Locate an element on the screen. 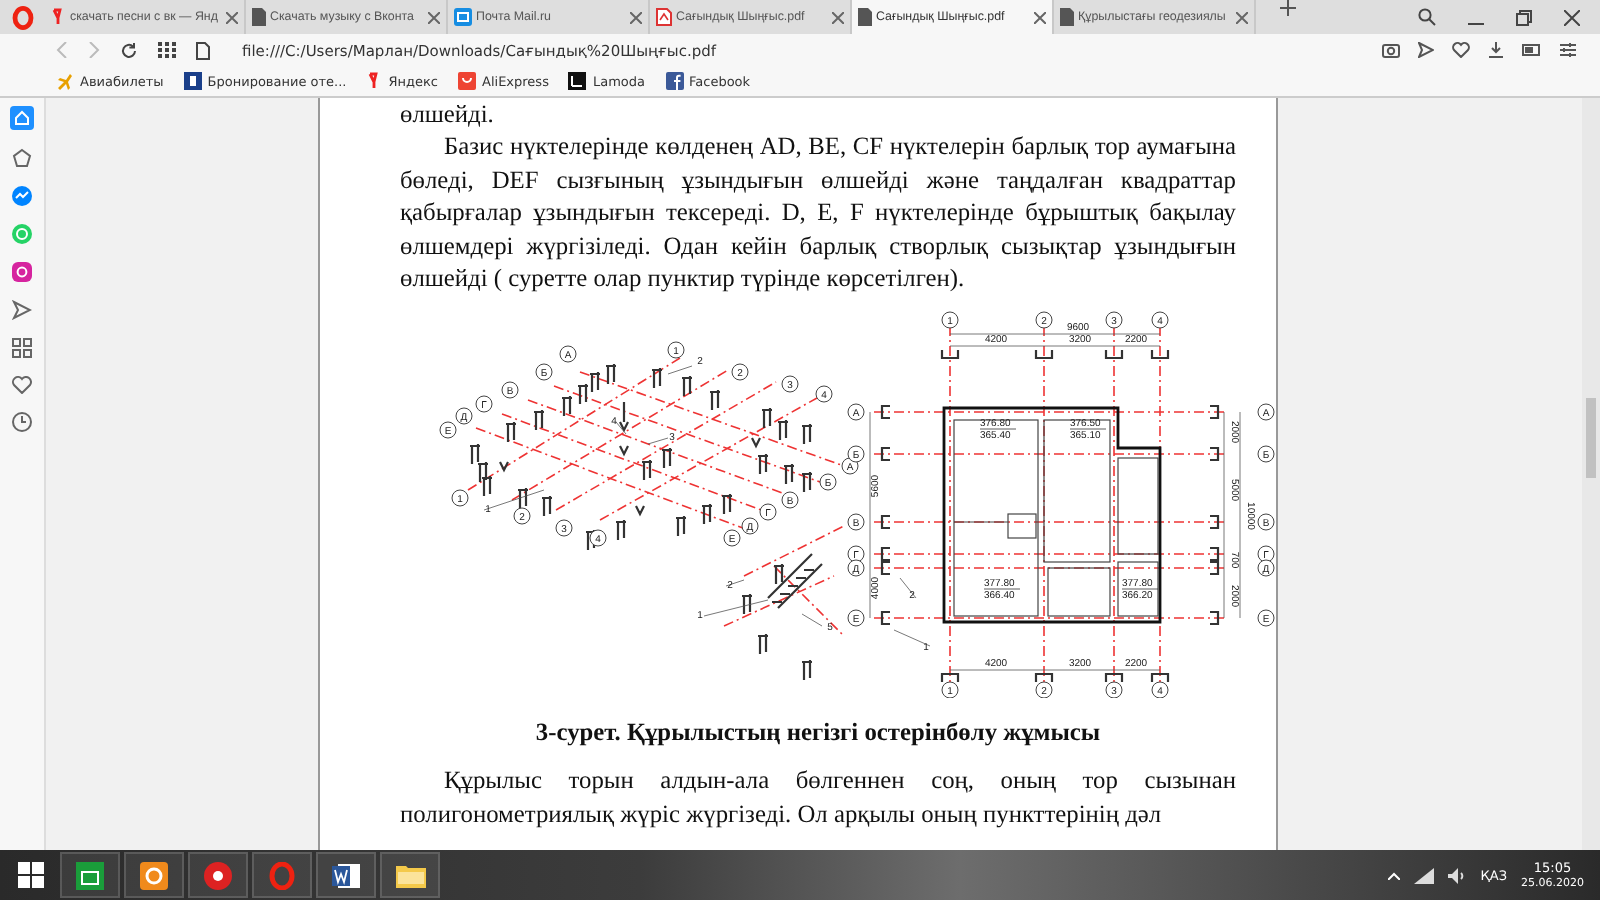  opera-logo-icon is located at coordinates (22, 17).